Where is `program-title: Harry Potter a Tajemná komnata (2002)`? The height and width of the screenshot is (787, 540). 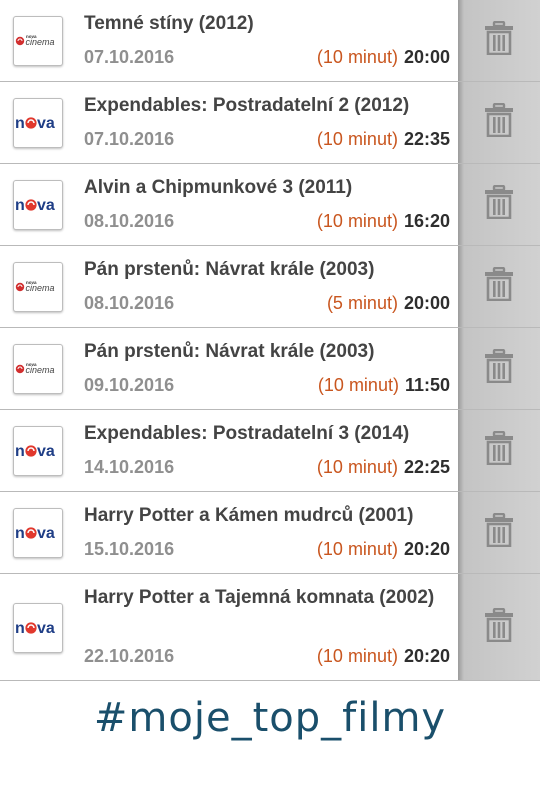 program-title: Harry Potter a Tajemná komnata (2002) is located at coordinates (259, 597).